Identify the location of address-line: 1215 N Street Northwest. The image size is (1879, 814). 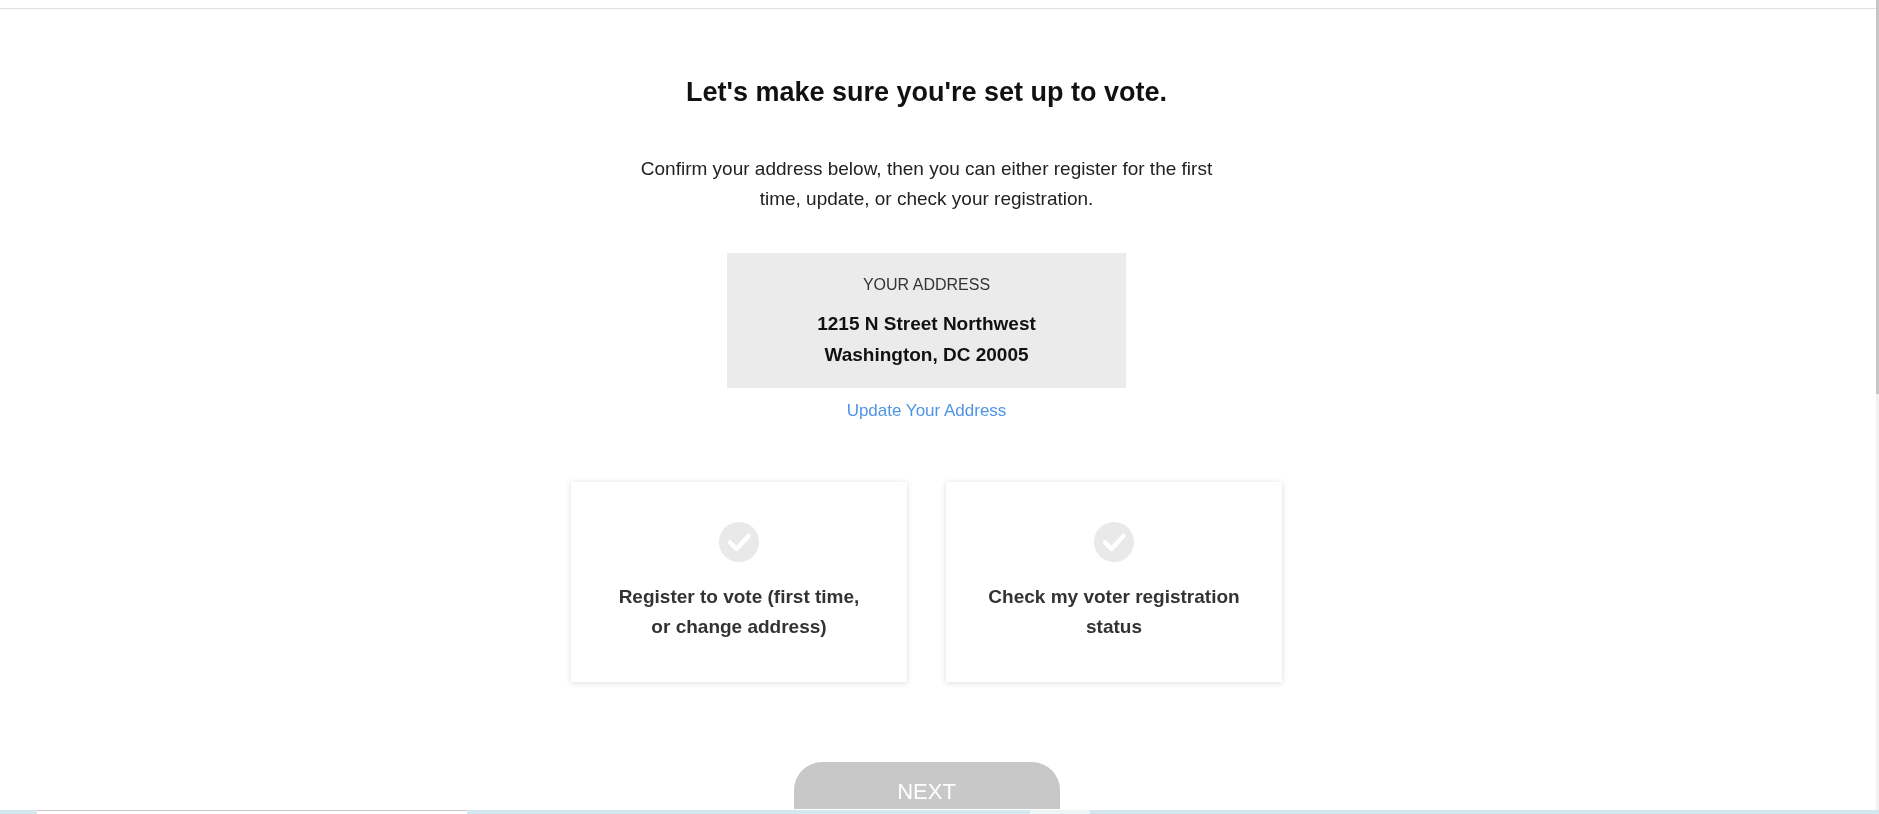
(926, 324).